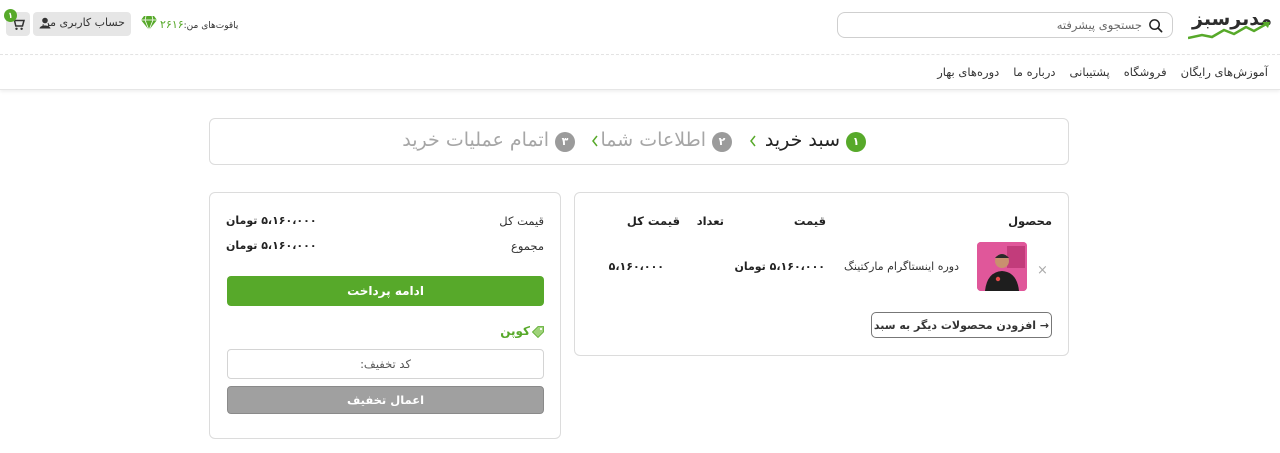 The height and width of the screenshot is (453, 1280). Describe the element at coordinates (802, 140) in the screenshot. I see `step-label: سبد خرید` at that location.